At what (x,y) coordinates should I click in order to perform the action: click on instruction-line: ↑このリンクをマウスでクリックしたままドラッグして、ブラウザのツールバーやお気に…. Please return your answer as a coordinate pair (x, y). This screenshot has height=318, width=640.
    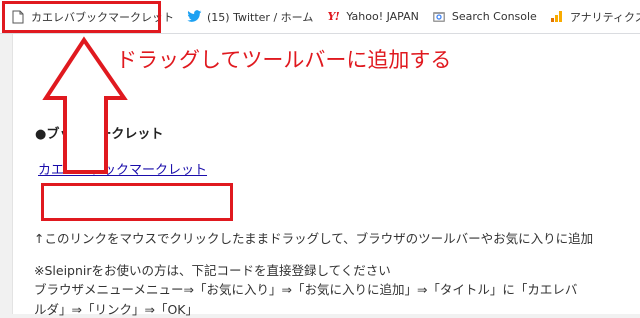
    Looking at the image, I should click on (314, 238).